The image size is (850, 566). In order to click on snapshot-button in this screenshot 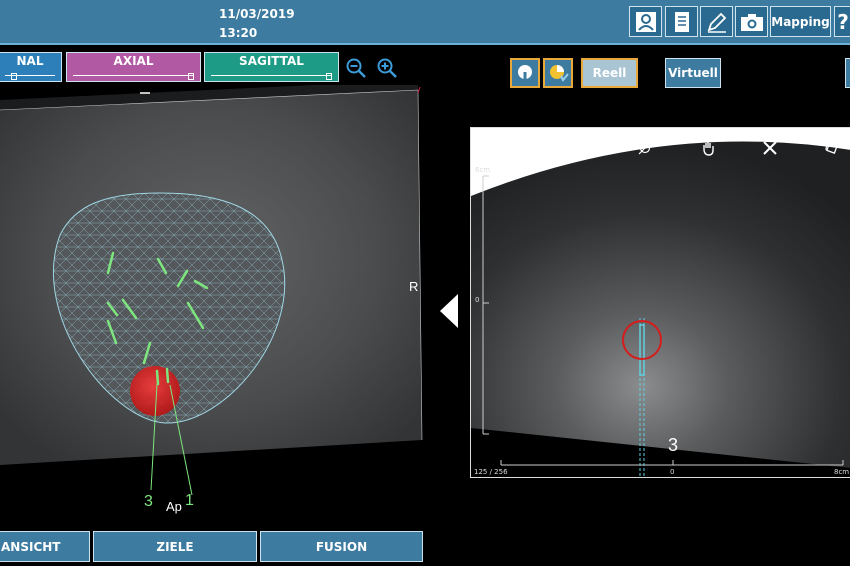, I will do `click(751, 21)`.